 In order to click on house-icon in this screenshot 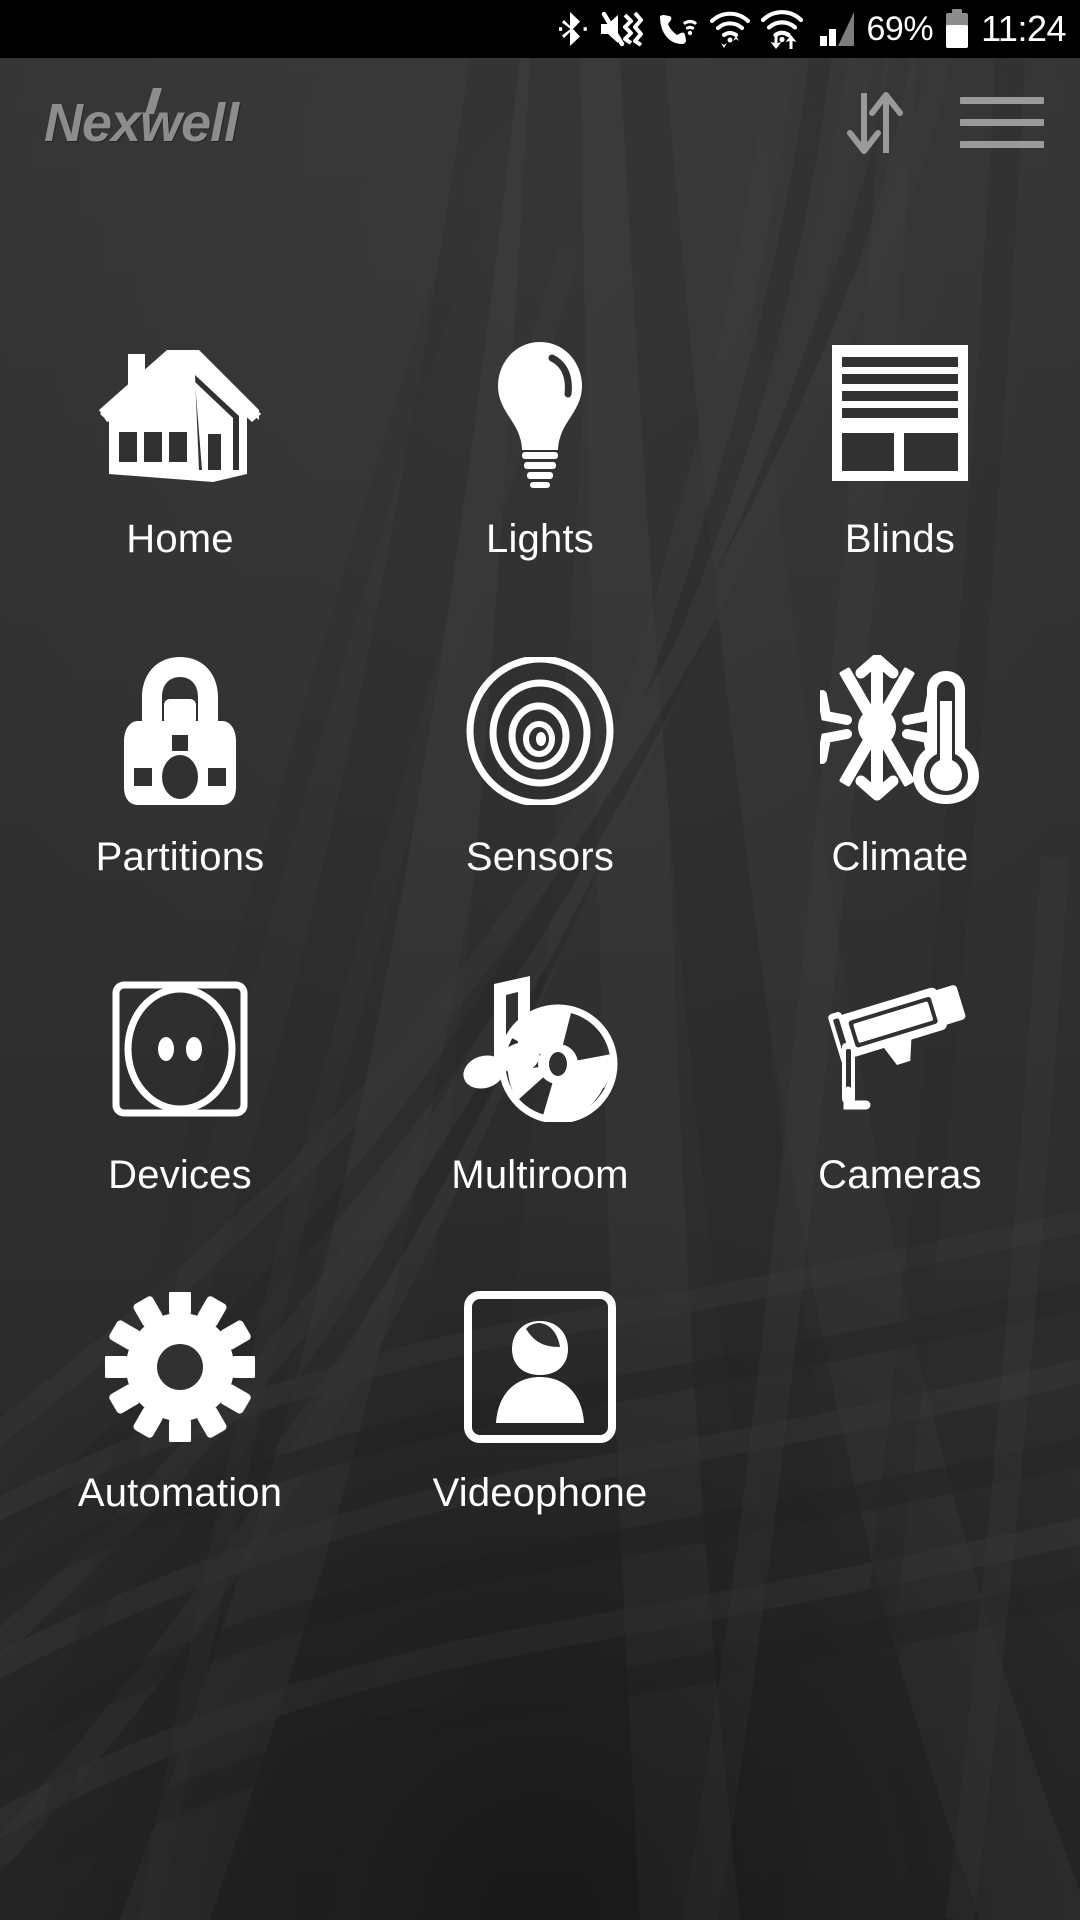, I will do `click(180, 412)`.